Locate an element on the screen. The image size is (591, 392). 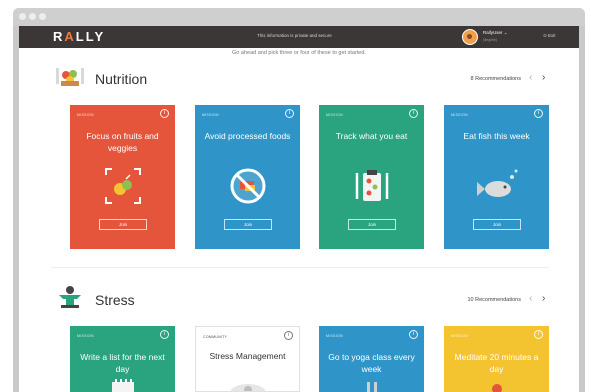
window-close-button is located at coordinates (22, 16).